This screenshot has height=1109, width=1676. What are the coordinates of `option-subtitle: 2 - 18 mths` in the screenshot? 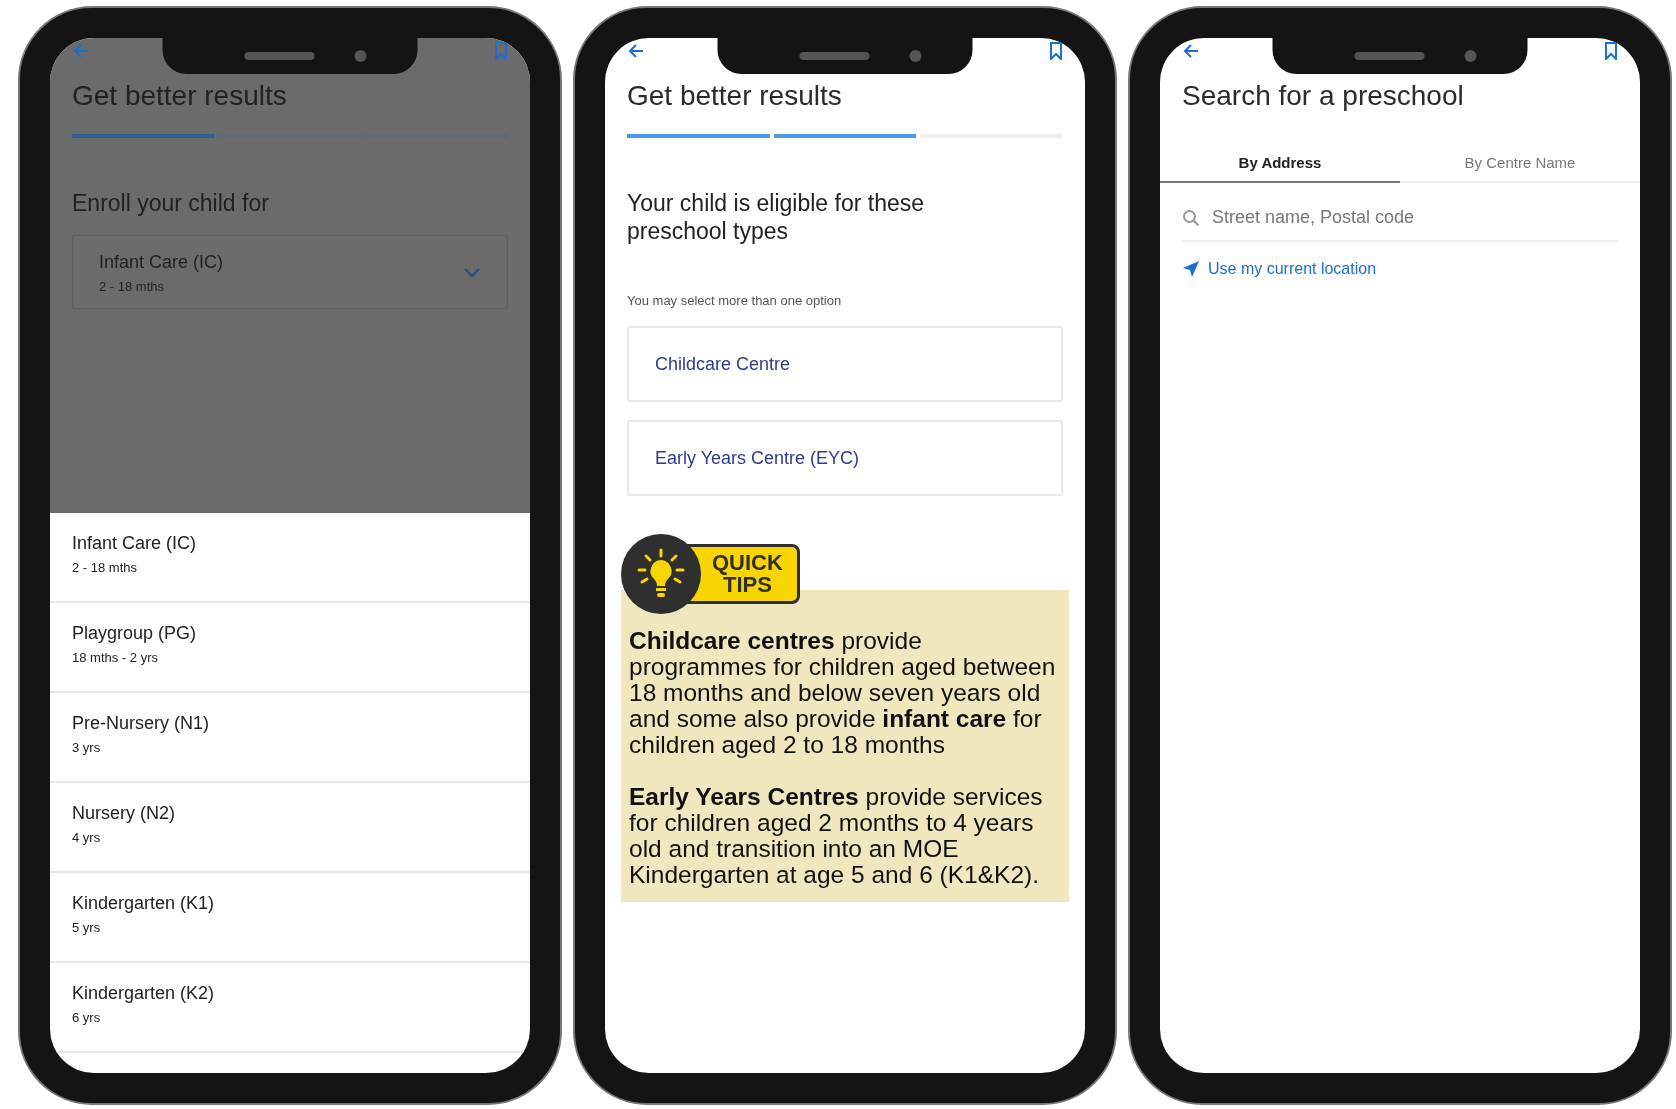 It's located at (105, 567).